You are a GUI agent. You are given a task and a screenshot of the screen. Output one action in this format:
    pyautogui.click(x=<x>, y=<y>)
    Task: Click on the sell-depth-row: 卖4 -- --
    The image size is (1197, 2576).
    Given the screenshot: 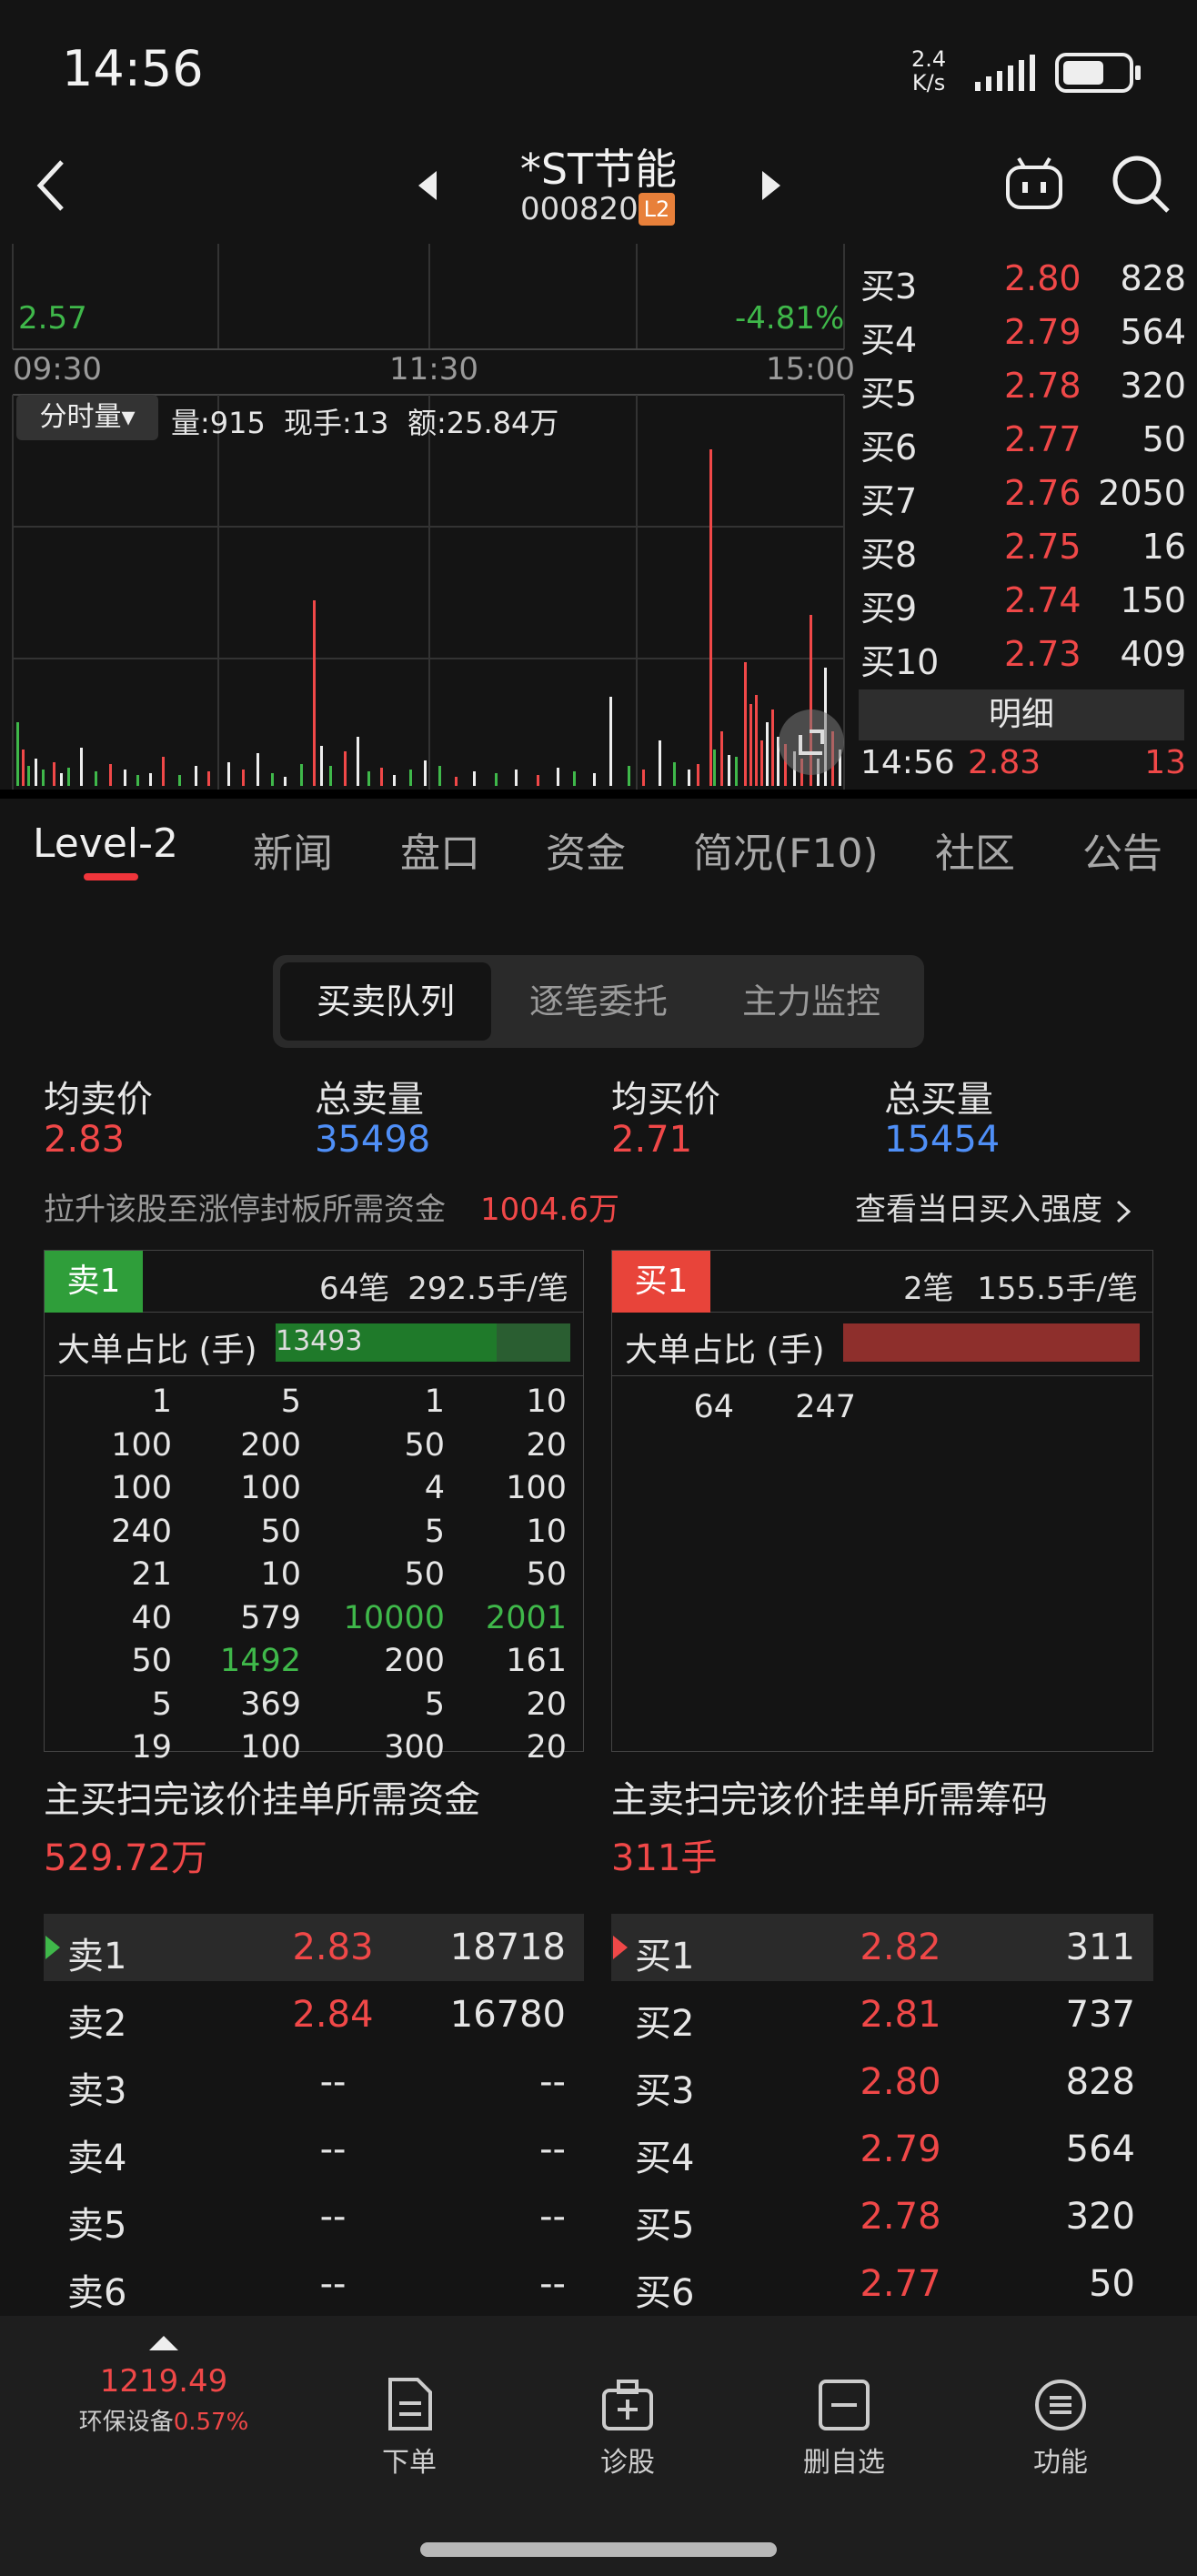 What is the action you would take?
    pyautogui.click(x=314, y=2149)
    